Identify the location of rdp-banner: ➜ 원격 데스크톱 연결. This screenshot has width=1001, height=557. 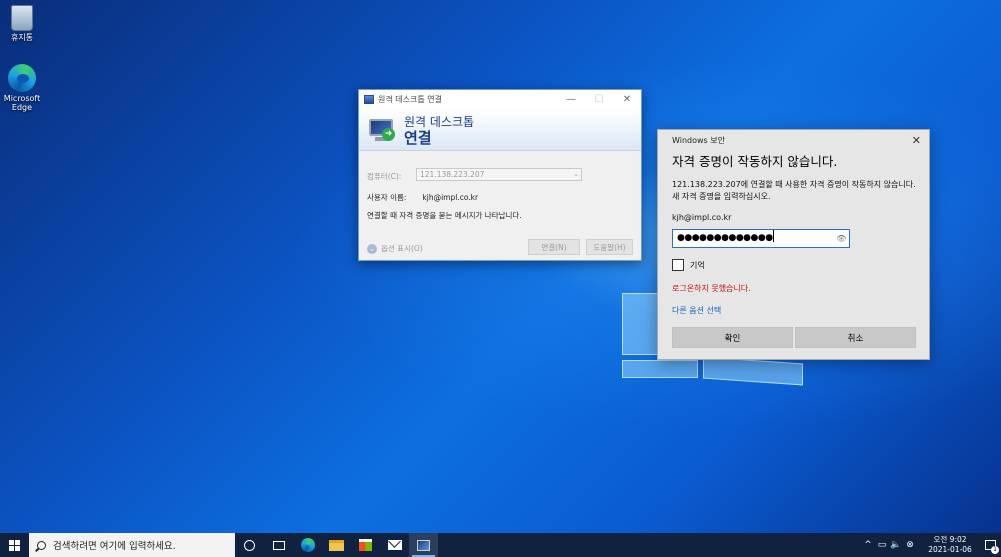
(500, 130).